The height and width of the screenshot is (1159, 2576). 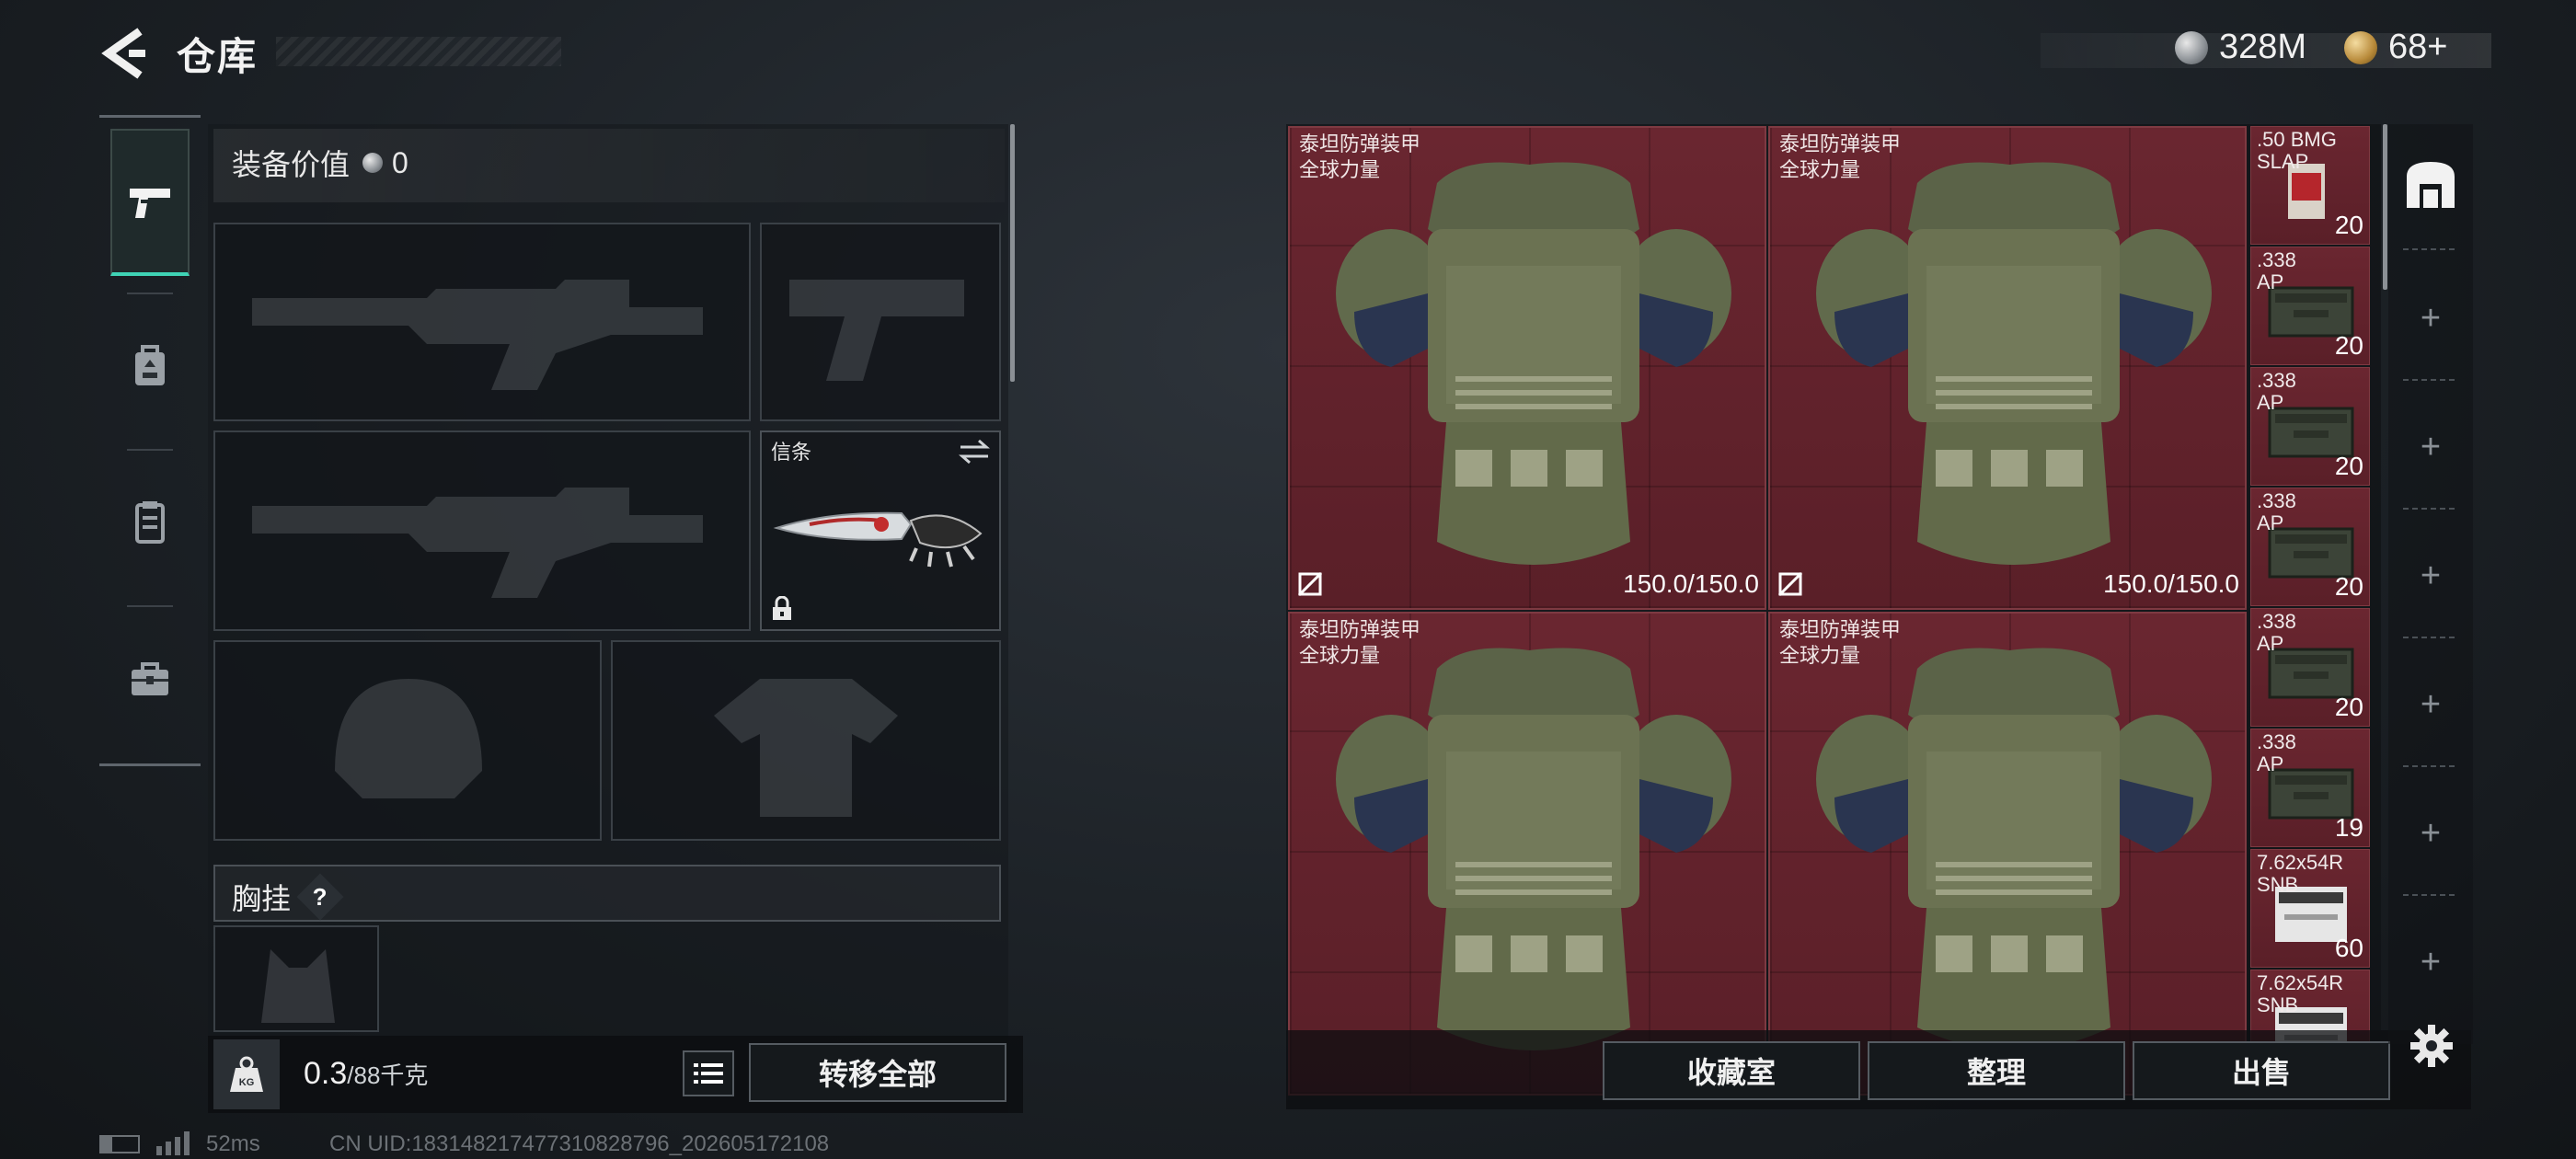 I want to click on gold-currency: 68+, so click(x=2395, y=47).